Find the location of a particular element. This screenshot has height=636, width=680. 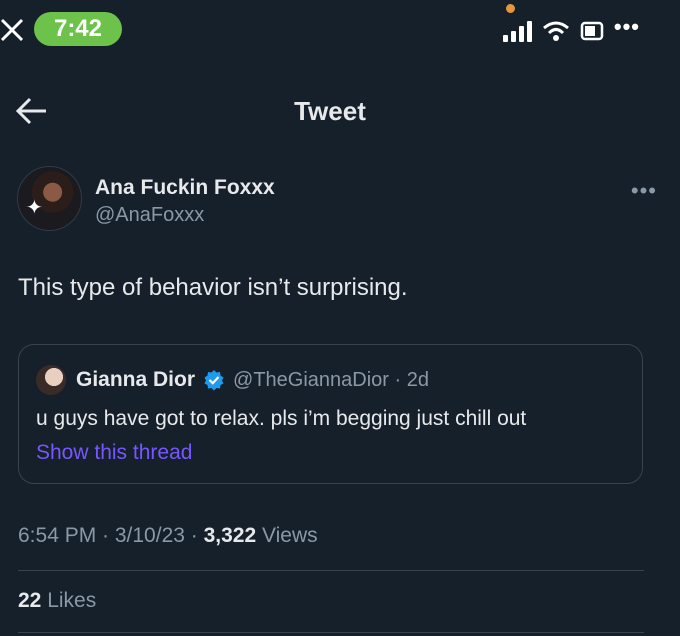

quoted-author-name: Gianna Dior is located at coordinates (136, 379).